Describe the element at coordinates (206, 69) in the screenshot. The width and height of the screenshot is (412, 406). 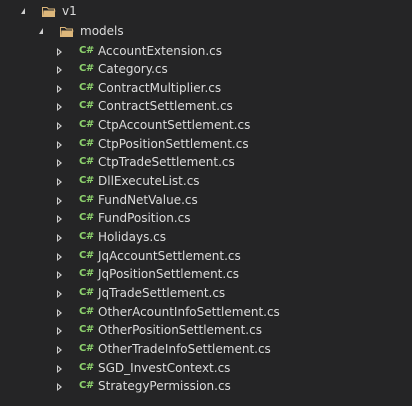
I see `file-row: C# Category.cs` at that location.